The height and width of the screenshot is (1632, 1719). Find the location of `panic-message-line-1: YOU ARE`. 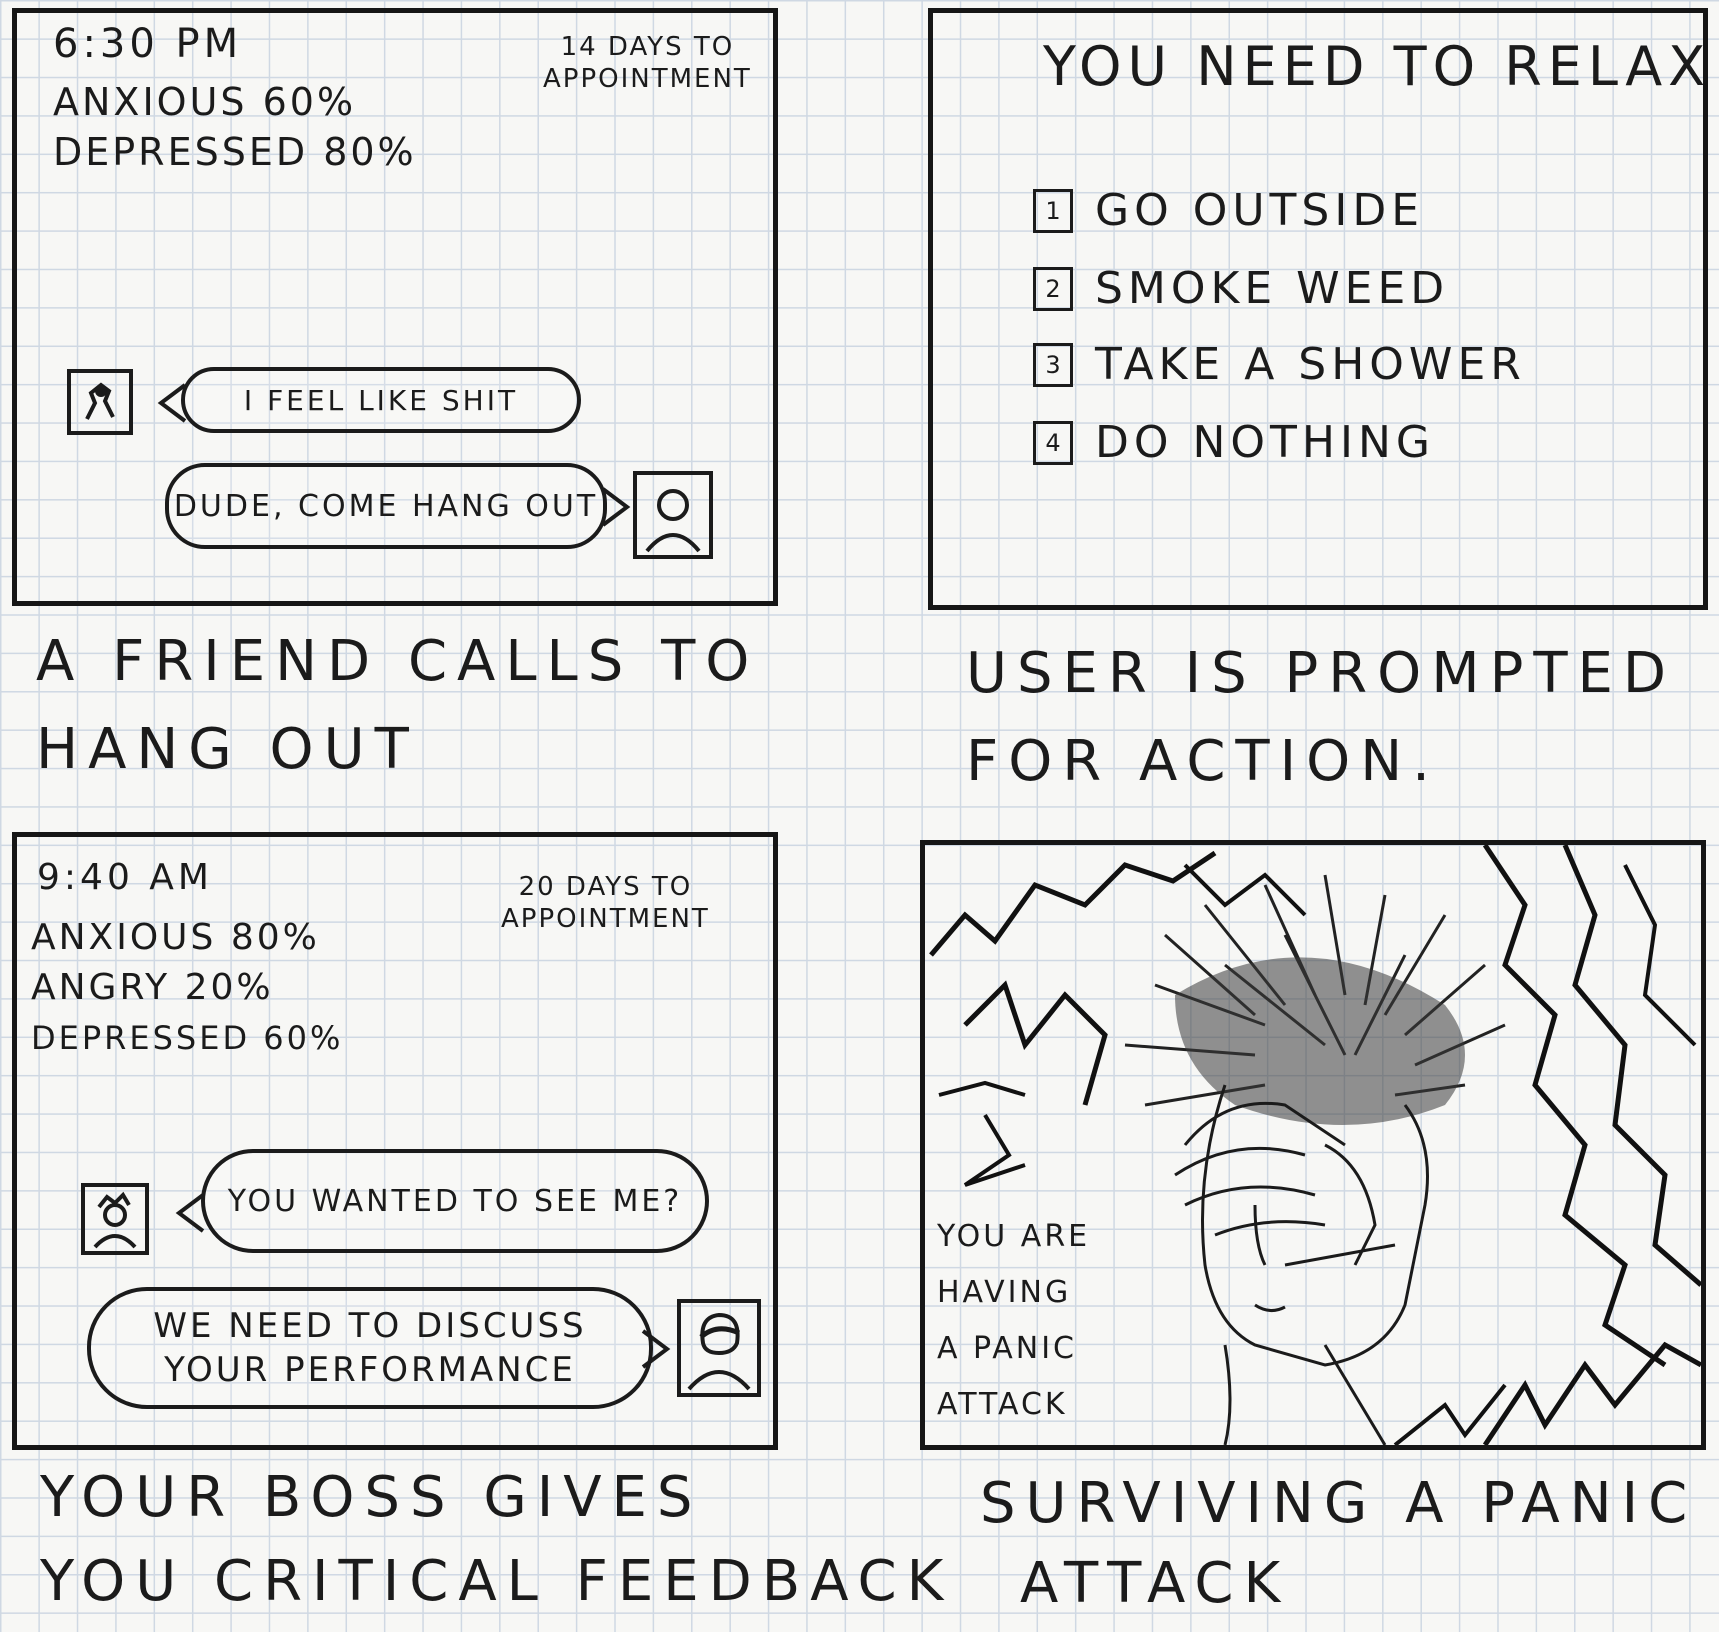

panic-message-line-1: YOU ARE is located at coordinates (1014, 1236).